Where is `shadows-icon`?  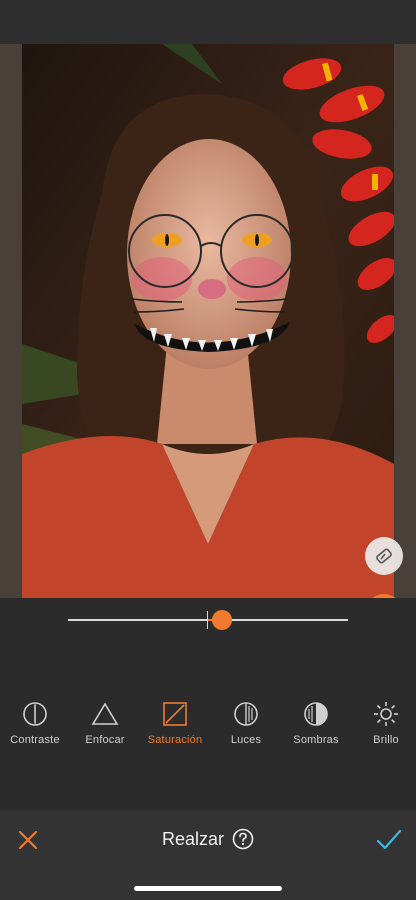 shadows-icon is located at coordinates (316, 714).